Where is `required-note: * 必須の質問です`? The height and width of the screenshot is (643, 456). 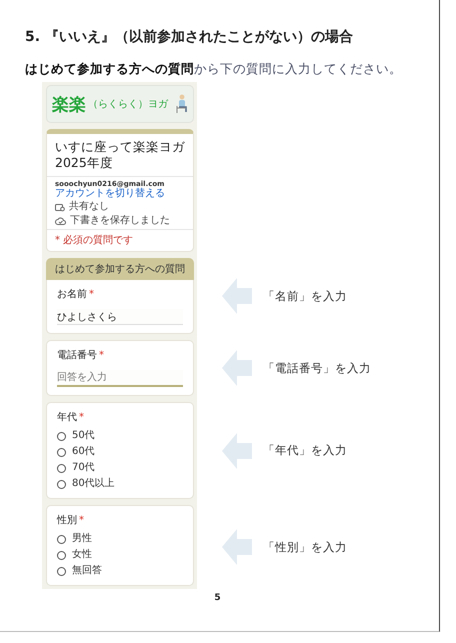 required-note: * 必須の質問です is located at coordinates (120, 240).